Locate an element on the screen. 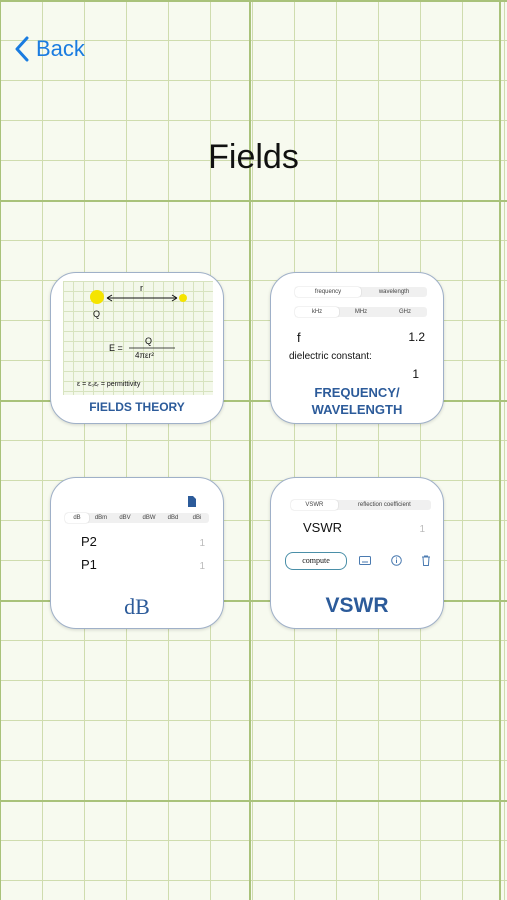 This screenshot has width=507, height=900. p2-label: P2 is located at coordinates (89, 541).